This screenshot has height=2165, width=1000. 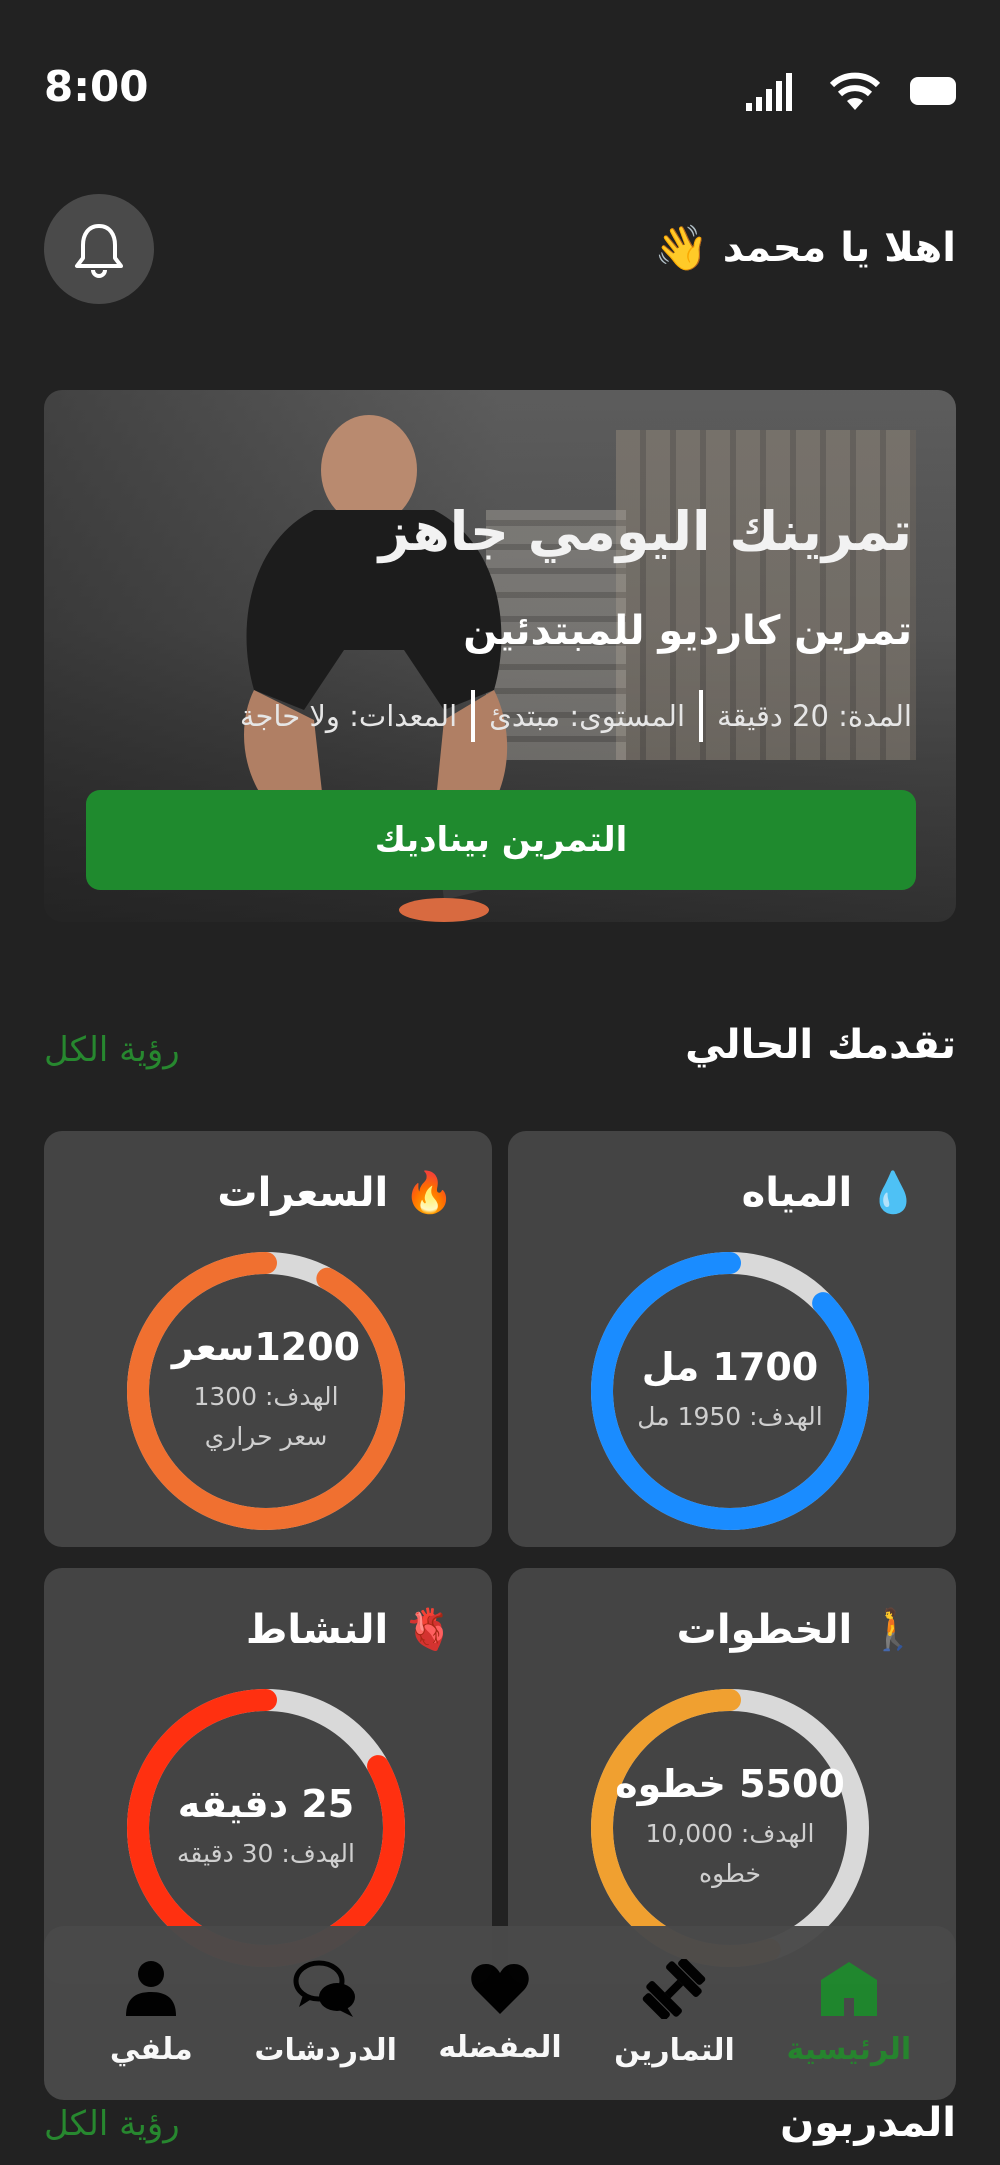 What do you see at coordinates (500, 1988) in the screenshot?
I see `heart-icon` at bounding box center [500, 1988].